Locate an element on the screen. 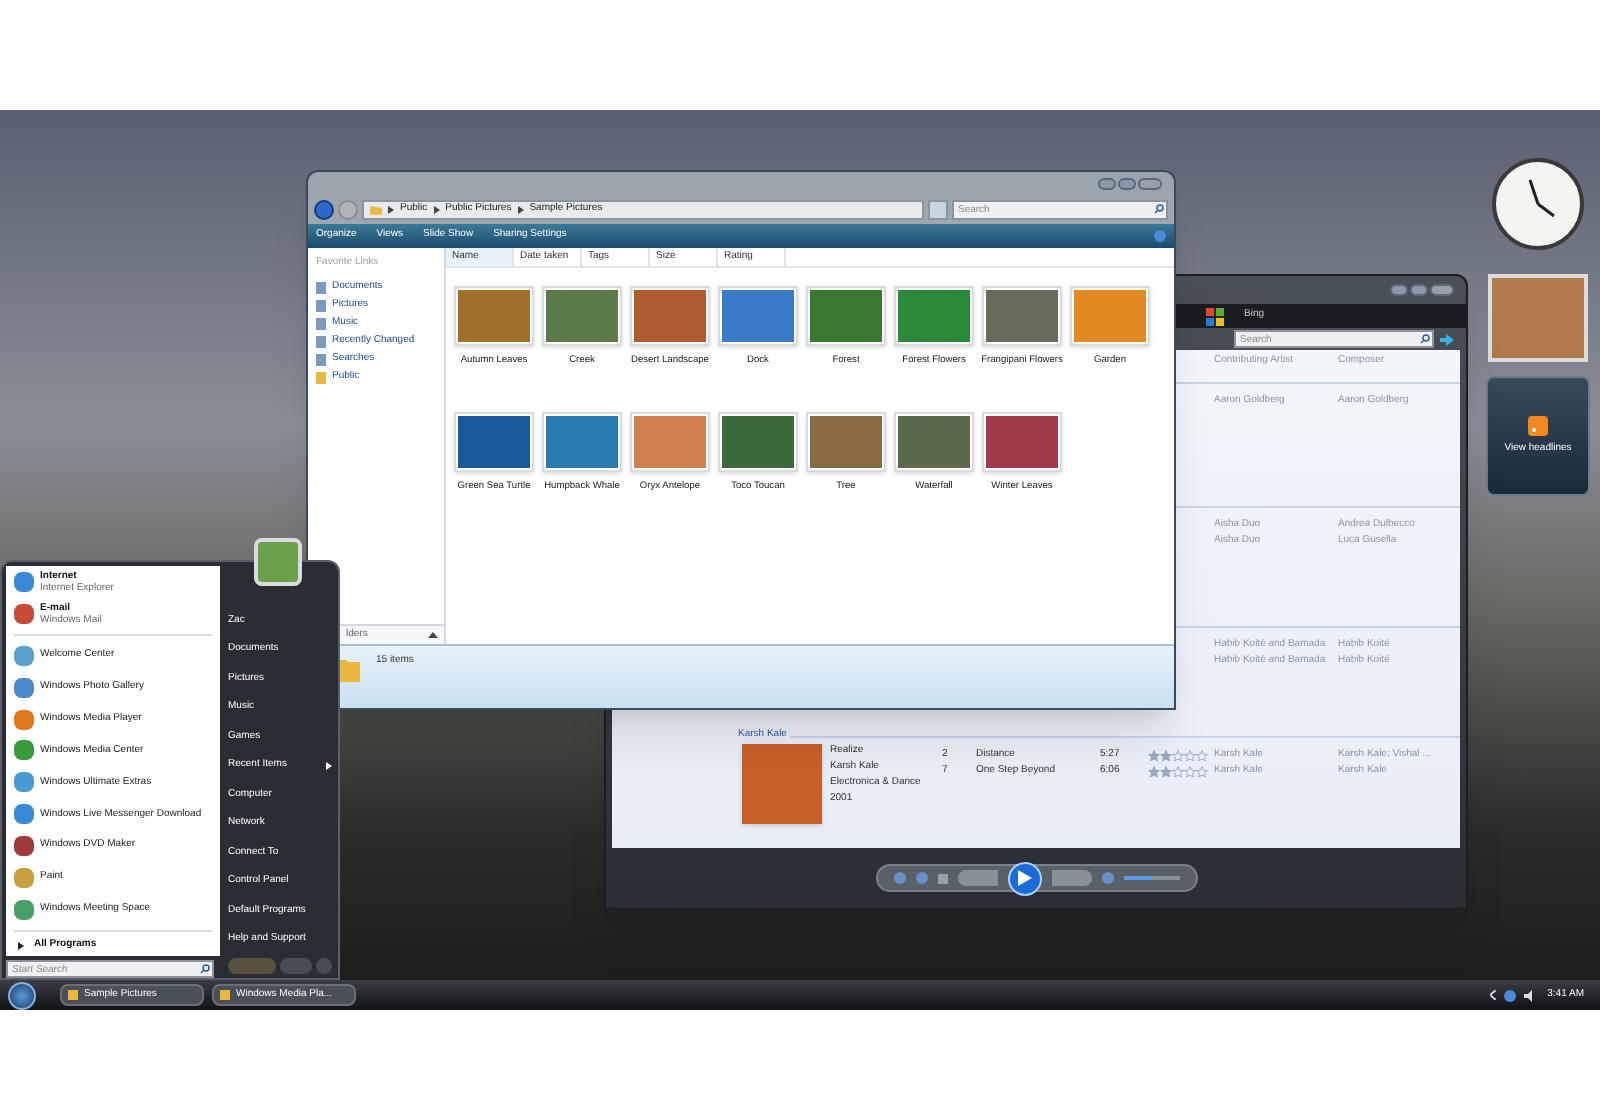 The image size is (1600, 1120). volume-icon is located at coordinates (1529, 995).